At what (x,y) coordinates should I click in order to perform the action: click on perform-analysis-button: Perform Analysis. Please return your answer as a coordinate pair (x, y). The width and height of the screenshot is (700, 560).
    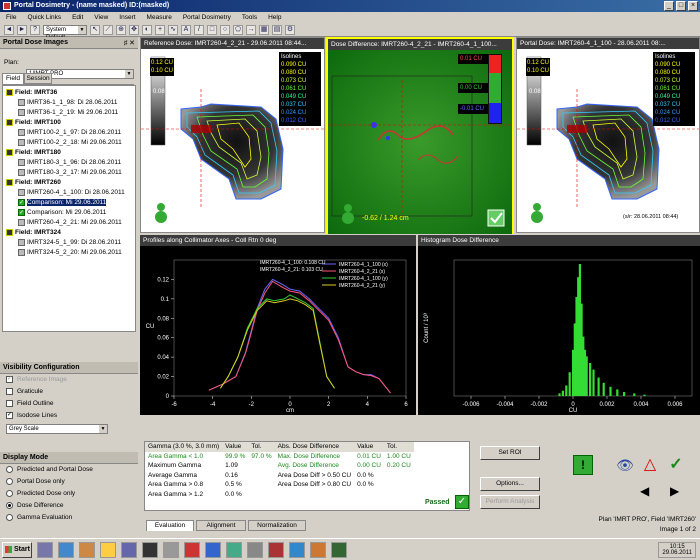
    Looking at the image, I should click on (510, 502).